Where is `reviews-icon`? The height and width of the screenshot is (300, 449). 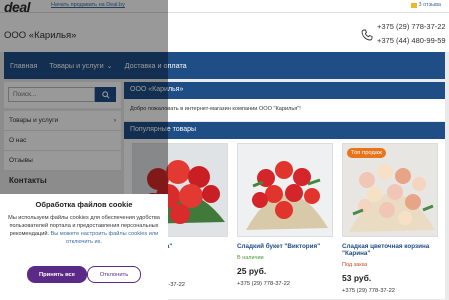
reviews-icon is located at coordinates (413, 5).